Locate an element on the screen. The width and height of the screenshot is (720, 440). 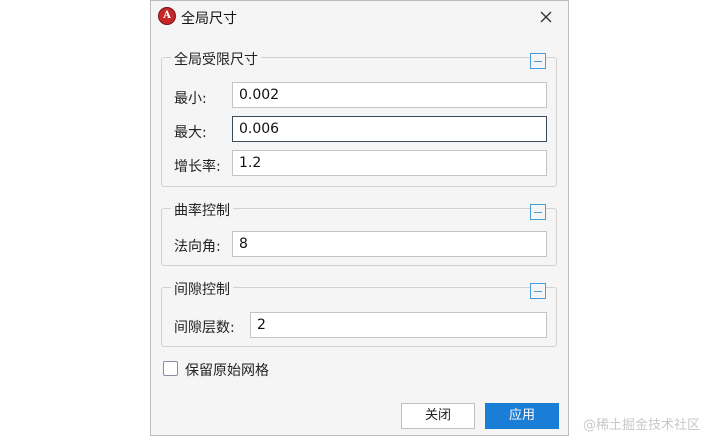
max-label: 最大: is located at coordinates (190, 133).